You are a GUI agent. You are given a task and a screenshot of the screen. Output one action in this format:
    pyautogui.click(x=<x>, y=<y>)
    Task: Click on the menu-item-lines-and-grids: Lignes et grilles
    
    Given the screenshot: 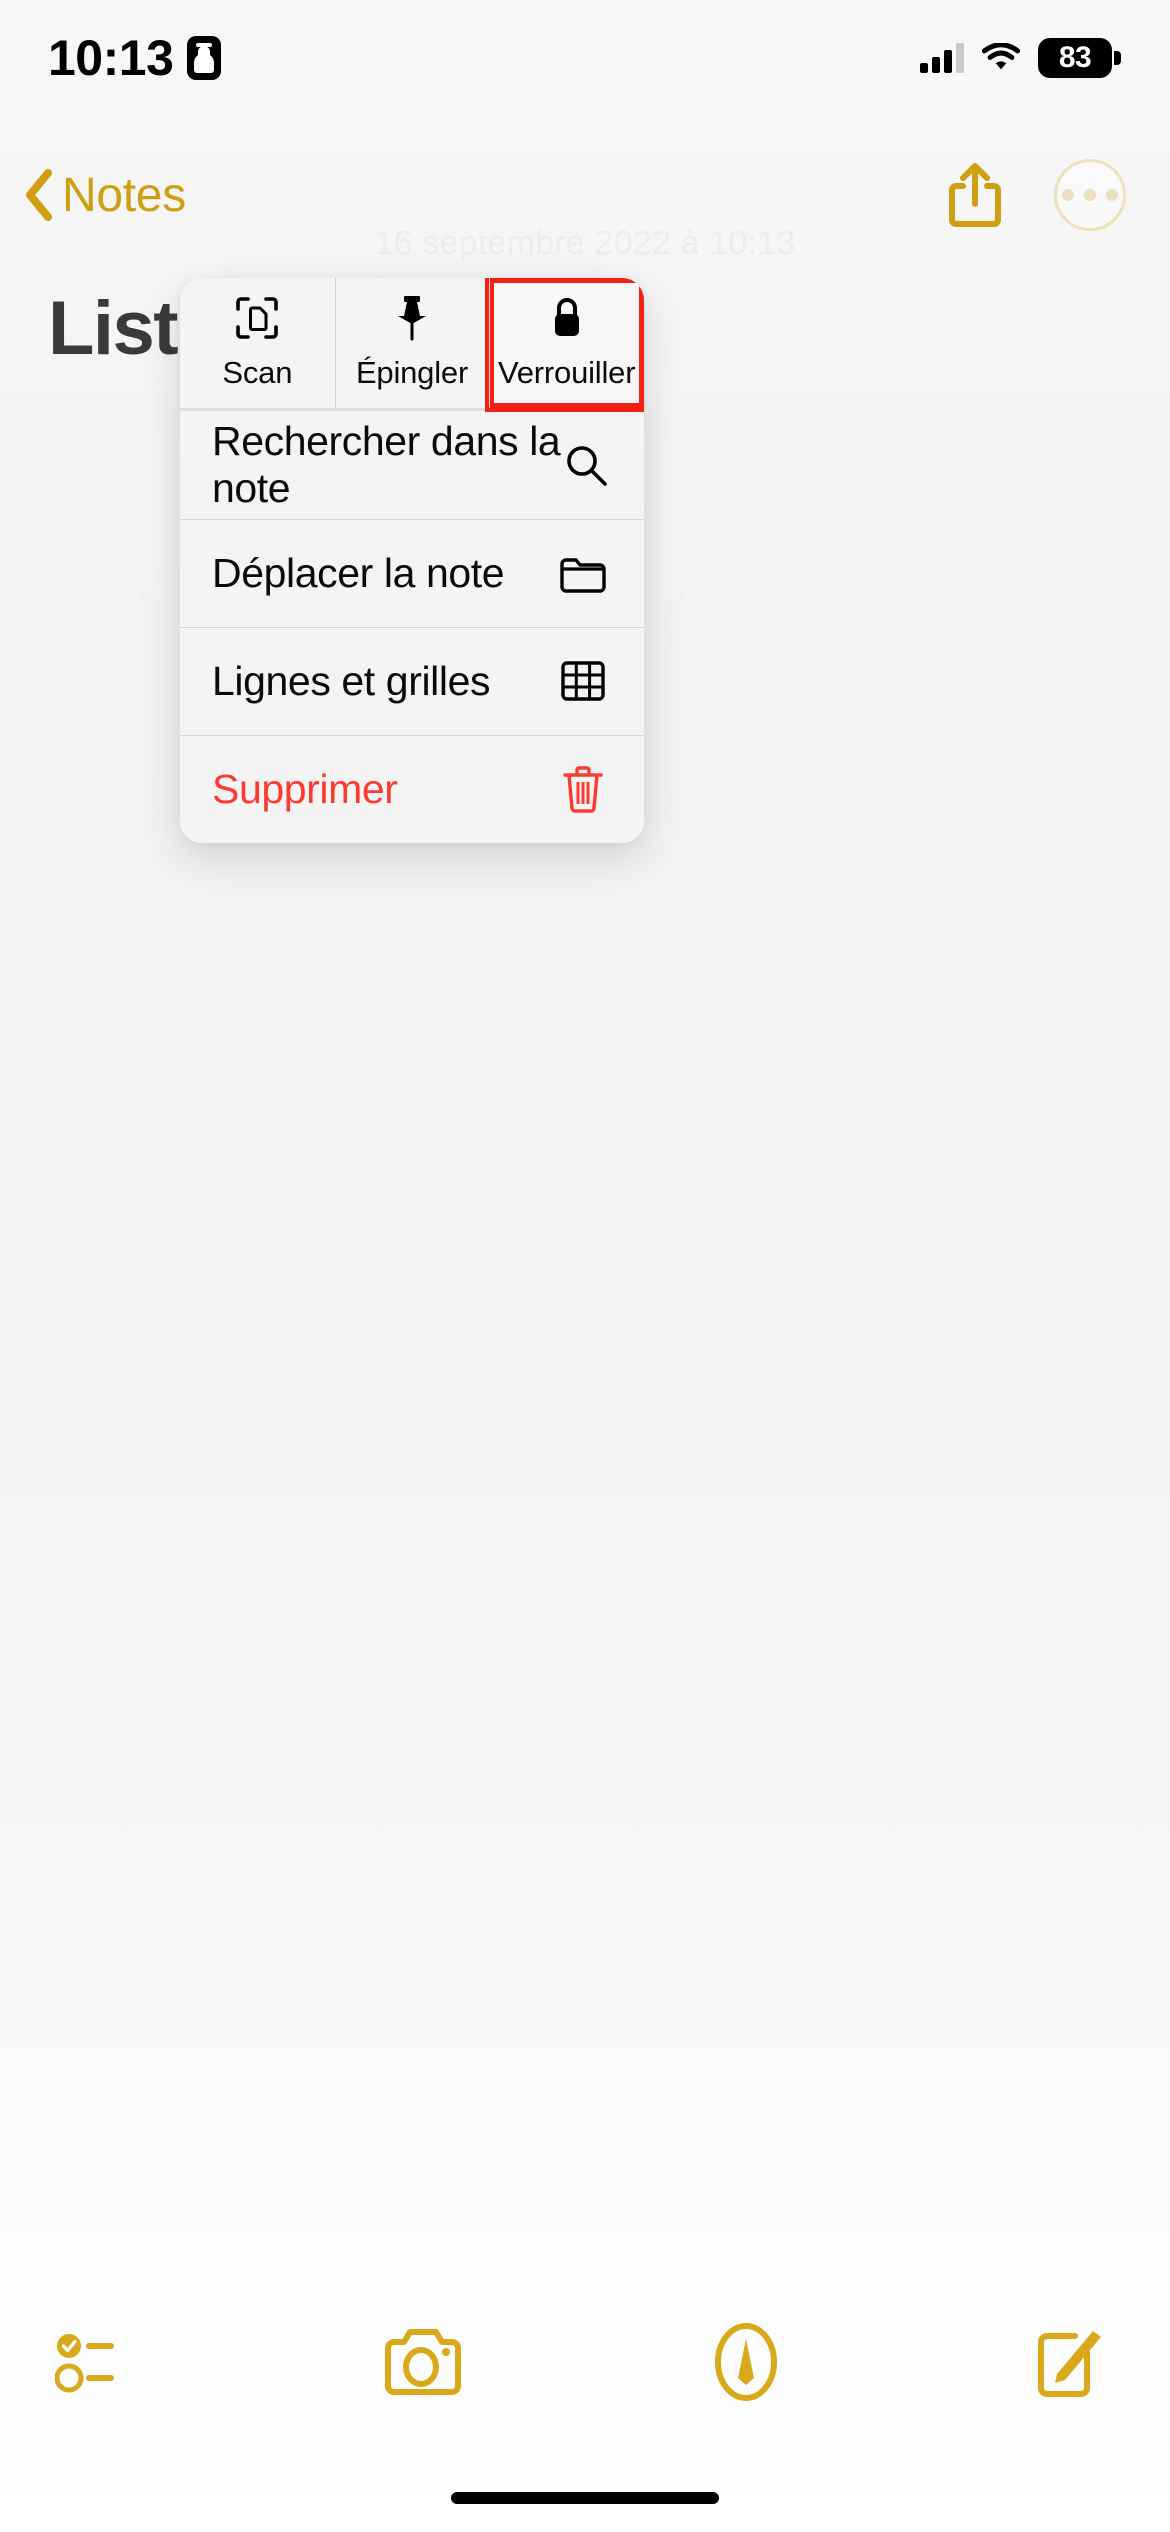 What is the action you would take?
    pyautogui.click(x=412, y=681)
    